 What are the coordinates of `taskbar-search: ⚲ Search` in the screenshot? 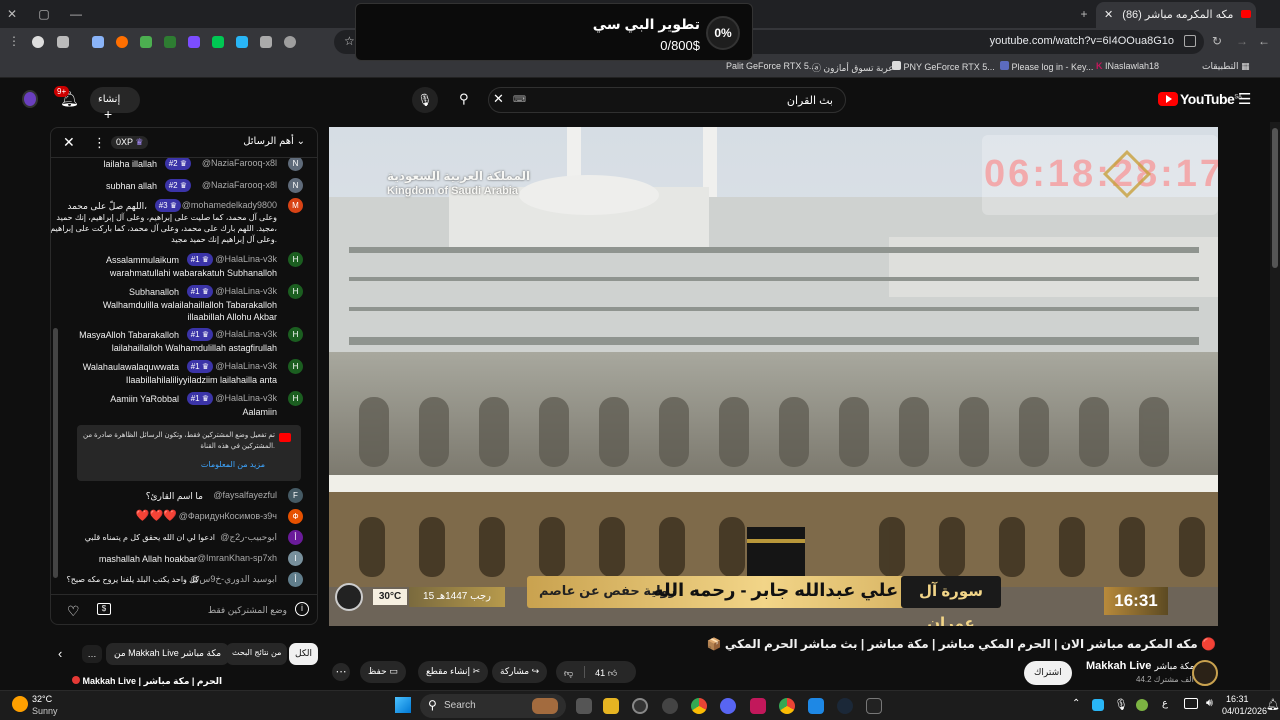 It's located at (493, 706).